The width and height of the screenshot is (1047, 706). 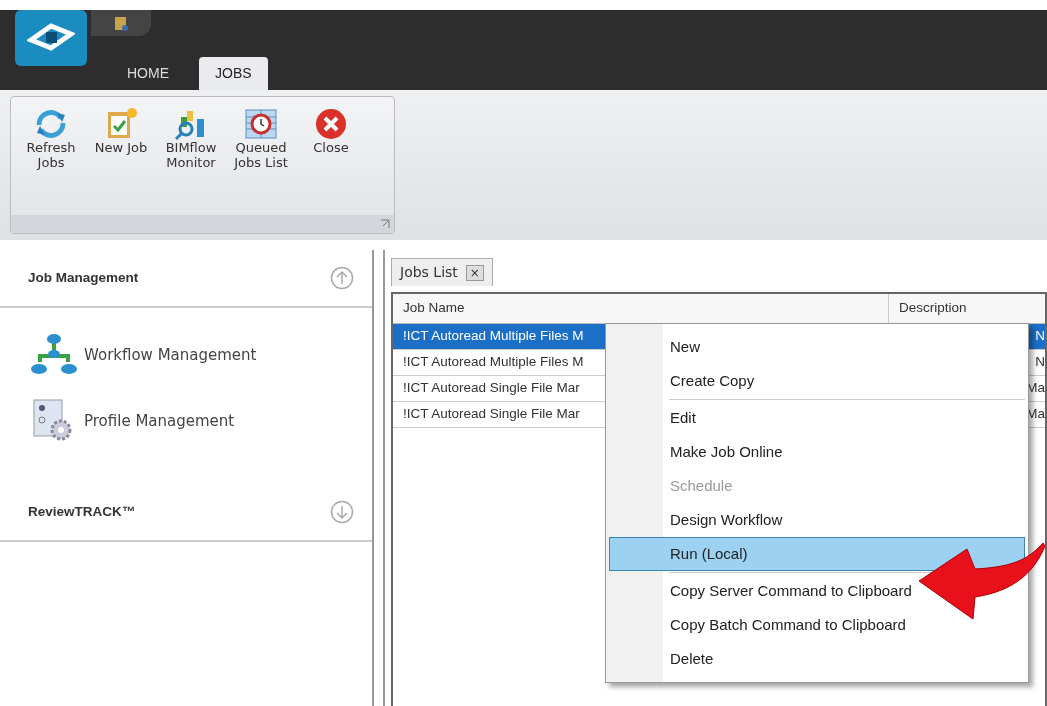 I want to click on clock-icon, so click(x=261, y=124).